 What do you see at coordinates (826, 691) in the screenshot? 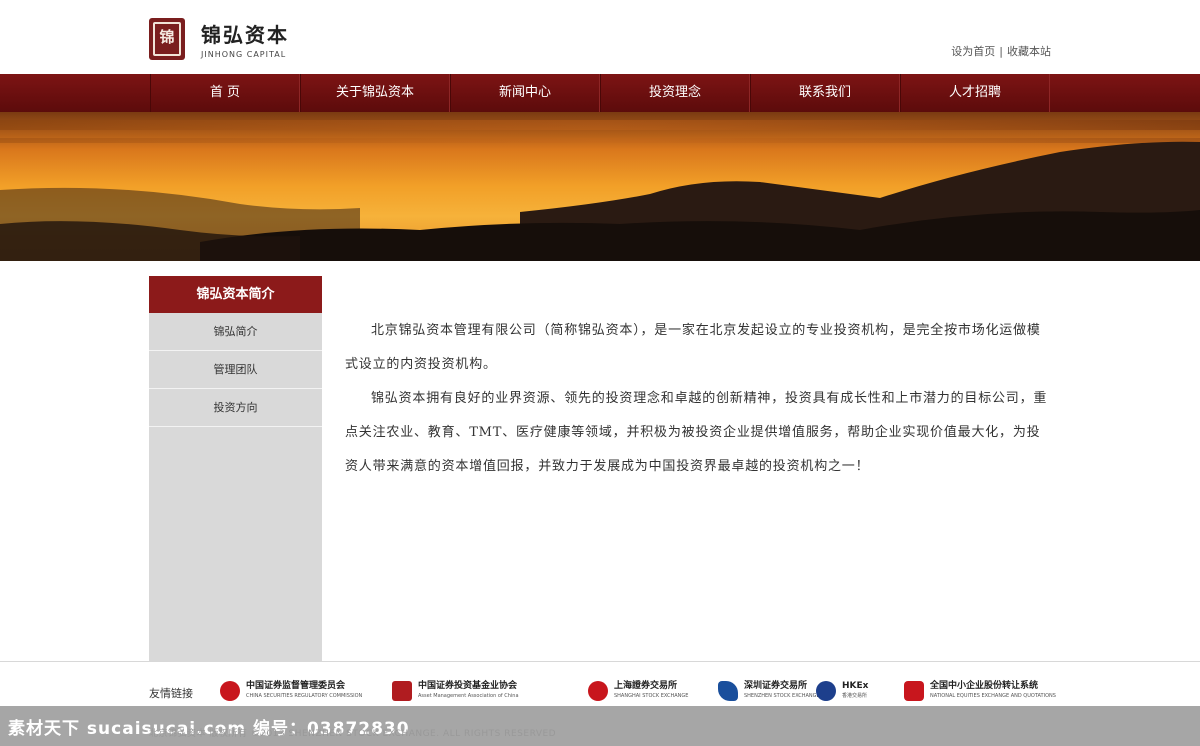
I see `hkex-logo-icon` at bounding box center [826, 691].